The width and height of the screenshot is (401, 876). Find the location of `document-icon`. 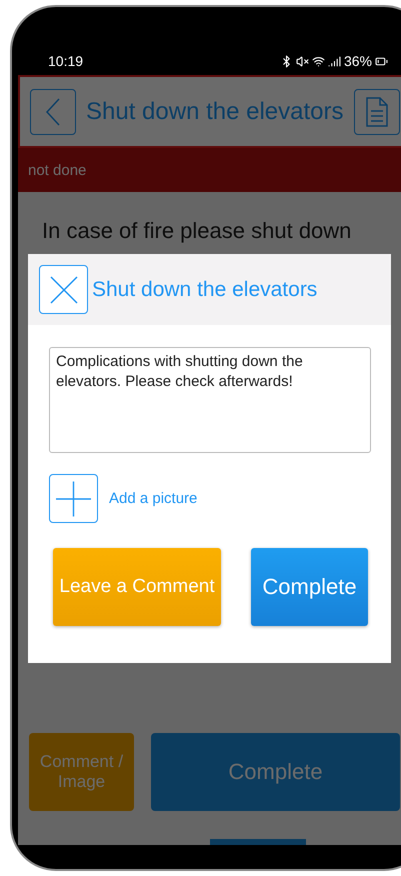

document-icon is located at coordinates (376, 112).